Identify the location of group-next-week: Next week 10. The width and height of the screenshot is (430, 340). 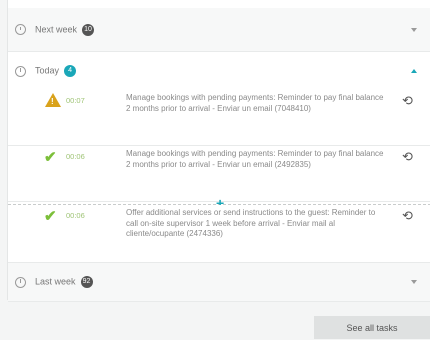
(219, 30).